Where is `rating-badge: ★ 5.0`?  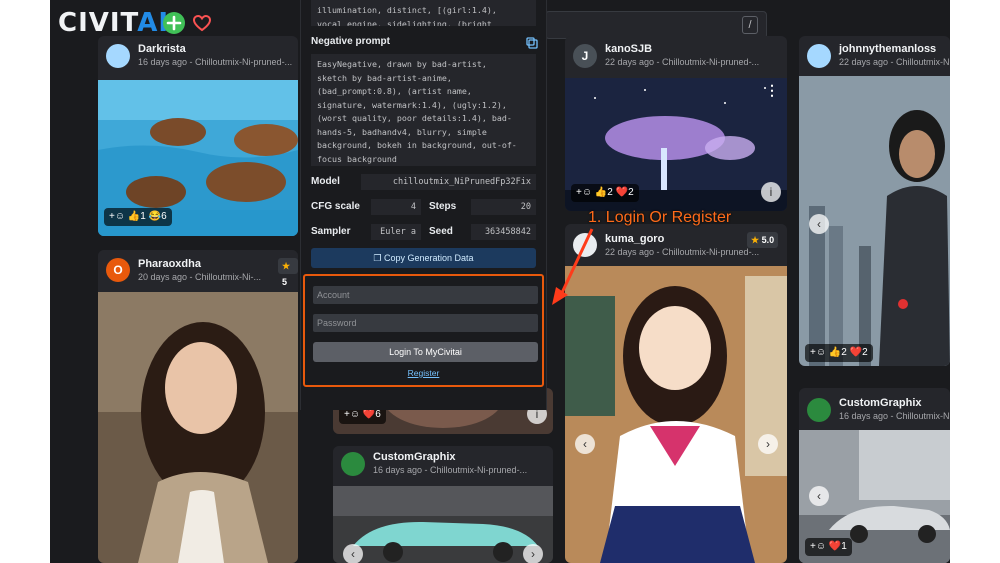
rating-badge: ★ 5.0 is located at coordinates (763, 240).